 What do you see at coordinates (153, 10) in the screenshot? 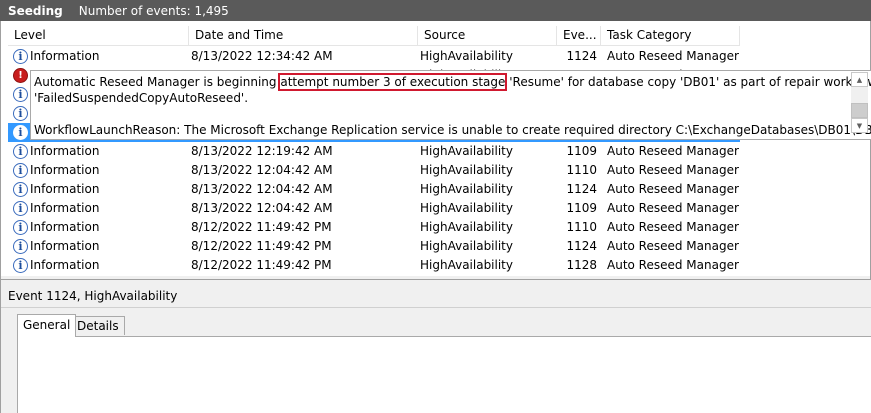
I see `event-count: Number of events: 1,495` at bounding box center [153, 10].